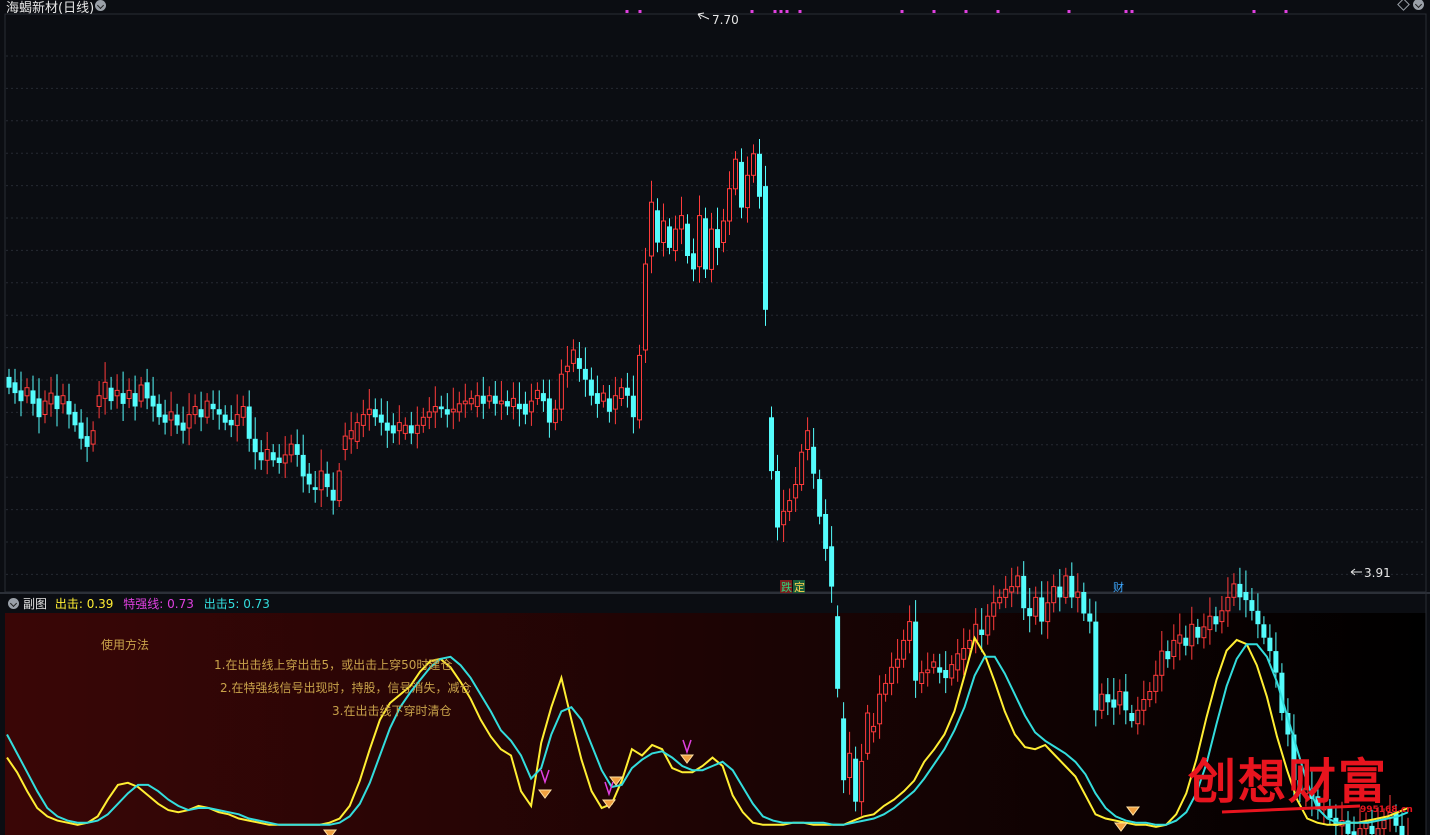 The image size is (1430, 835). Describe the element at coordinates (786, 587) in the screenshot. I see `marker-die: 跌` at that location.